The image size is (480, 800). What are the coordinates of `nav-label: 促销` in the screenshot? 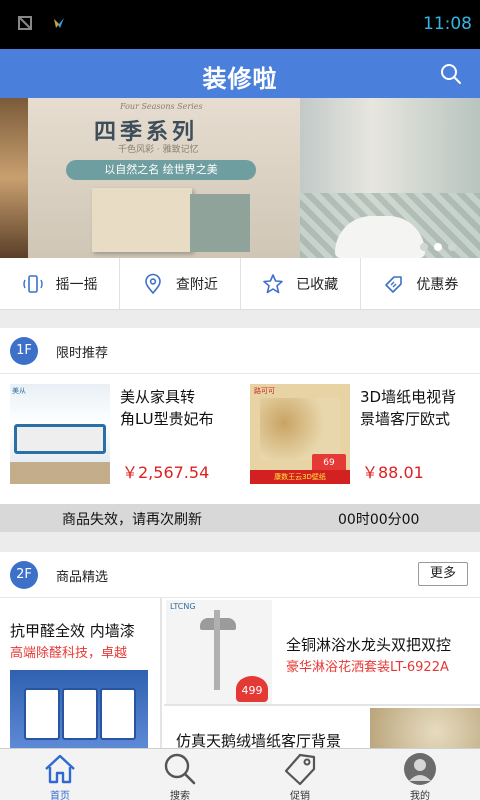 It's located at (300, 795).